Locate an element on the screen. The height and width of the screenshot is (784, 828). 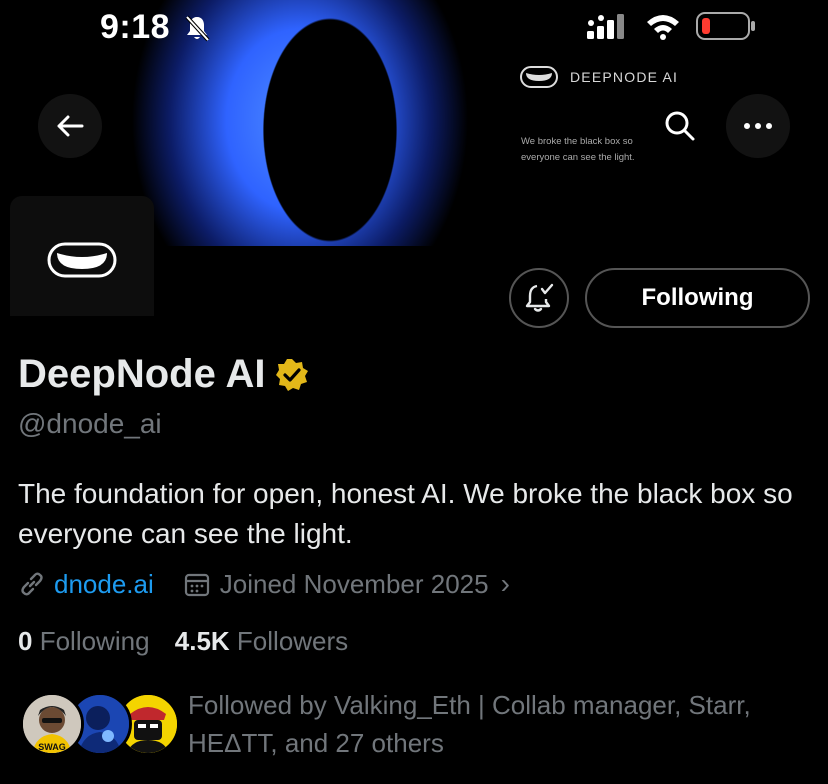
banner-brand-name: DEEPNODE AI is located at coordinates (624, 77).